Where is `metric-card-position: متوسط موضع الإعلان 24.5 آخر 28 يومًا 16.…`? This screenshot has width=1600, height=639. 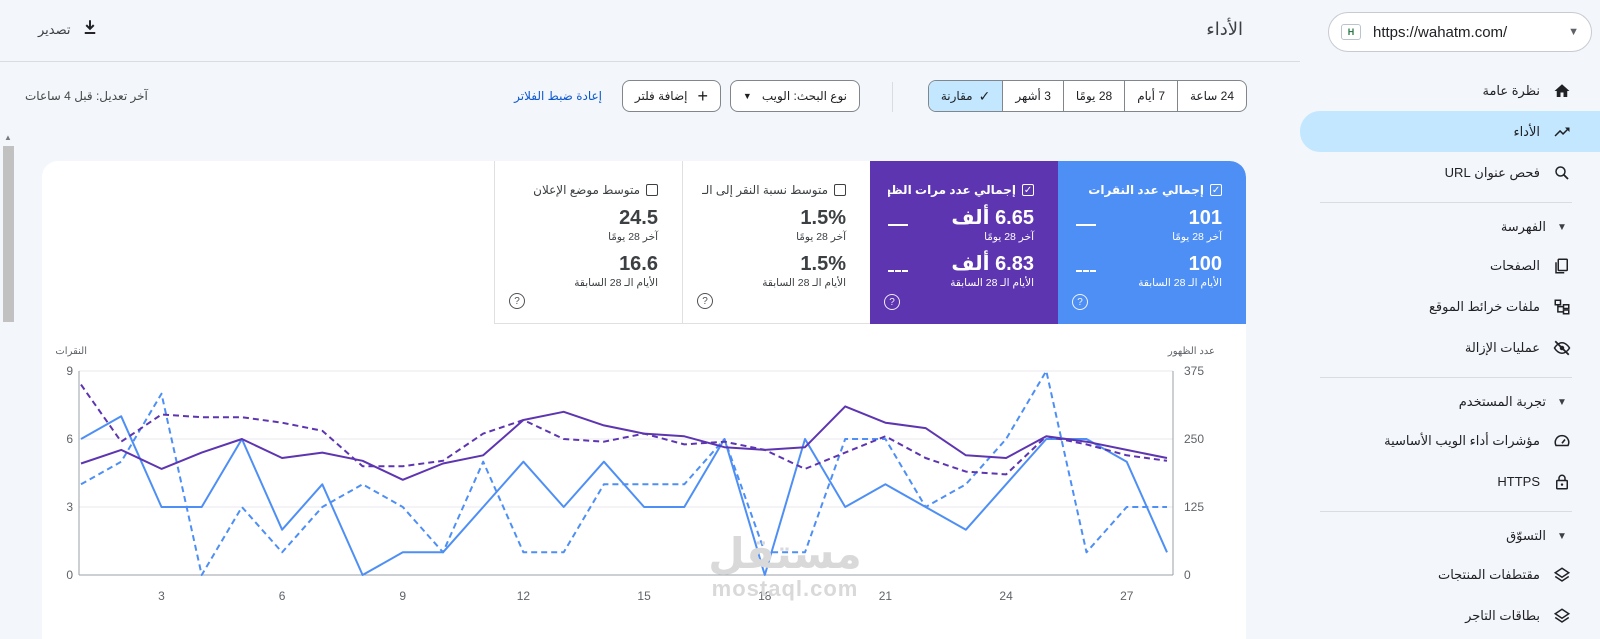 metric-card-position: متوسط موضع الإعلان 24.5 آخر 28 يومًا 16.… is located at coordinates (588, 242).